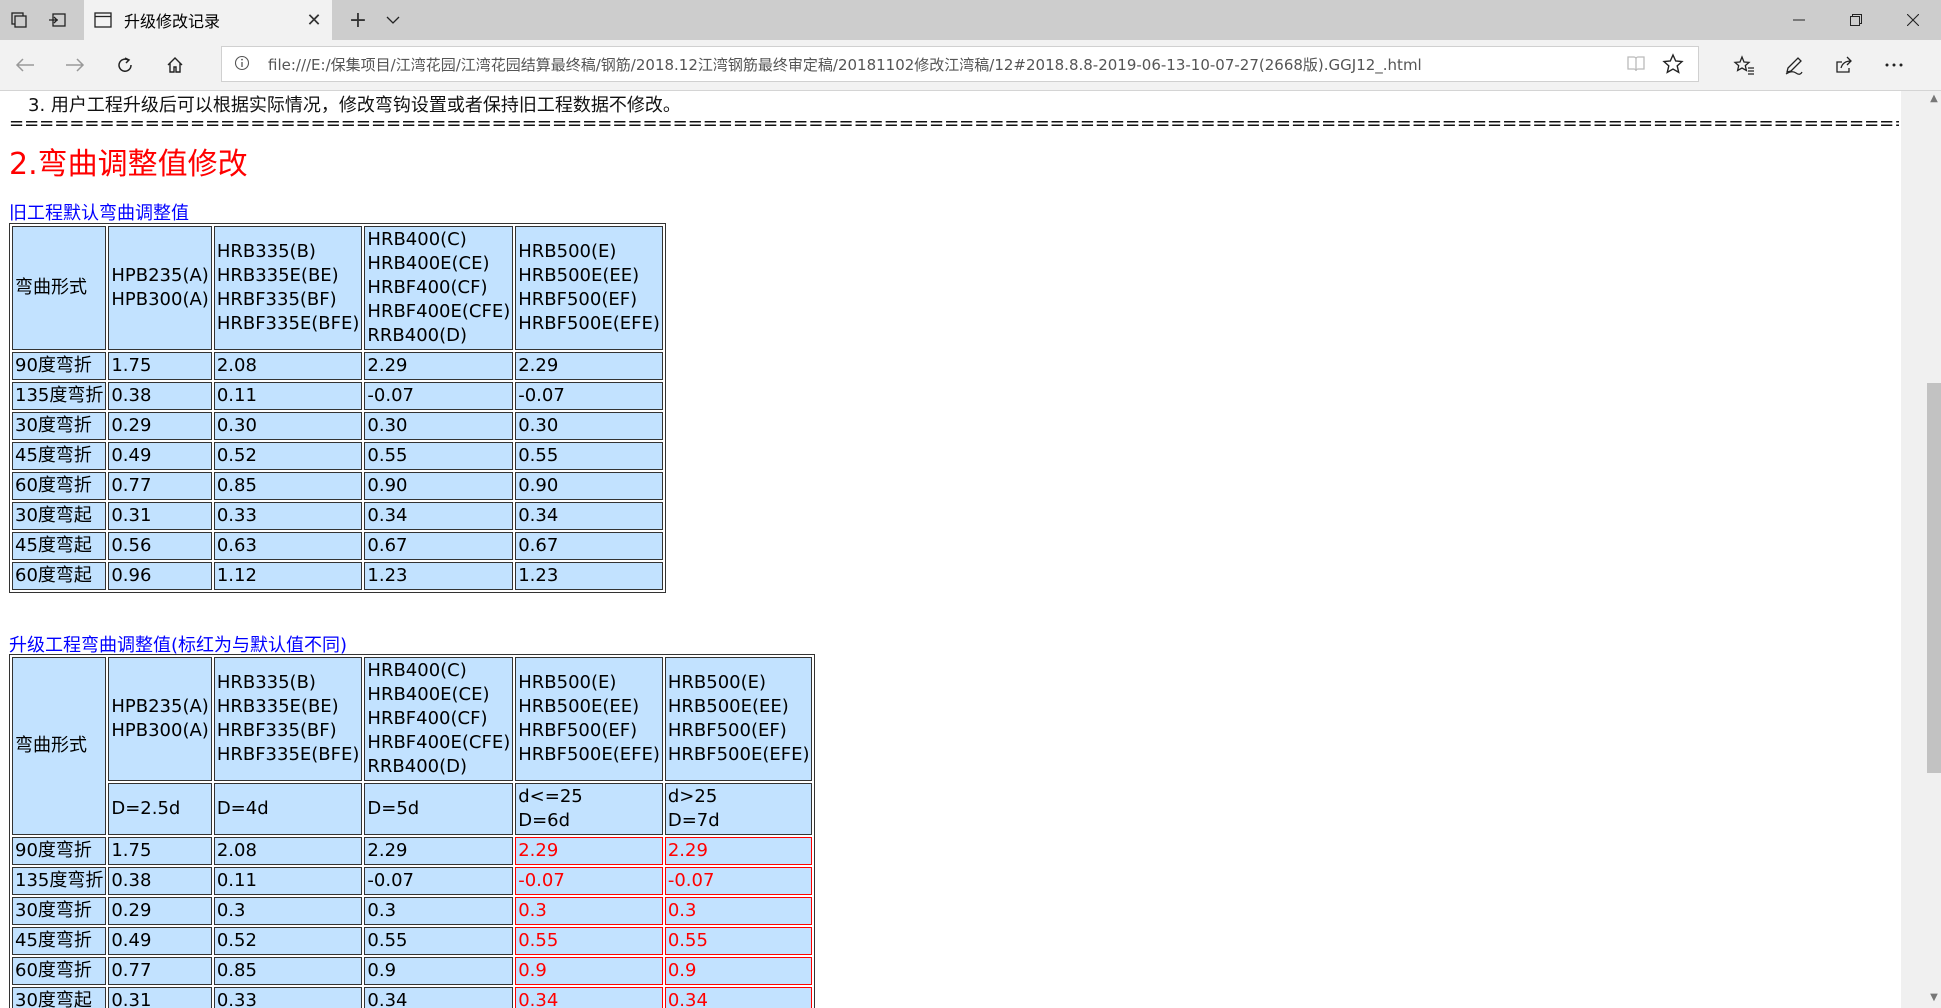  What do you see at coordinates (1744, 65) in the screenshot?
I see `favorites-list-icon` at bounding box center [1744, 65].